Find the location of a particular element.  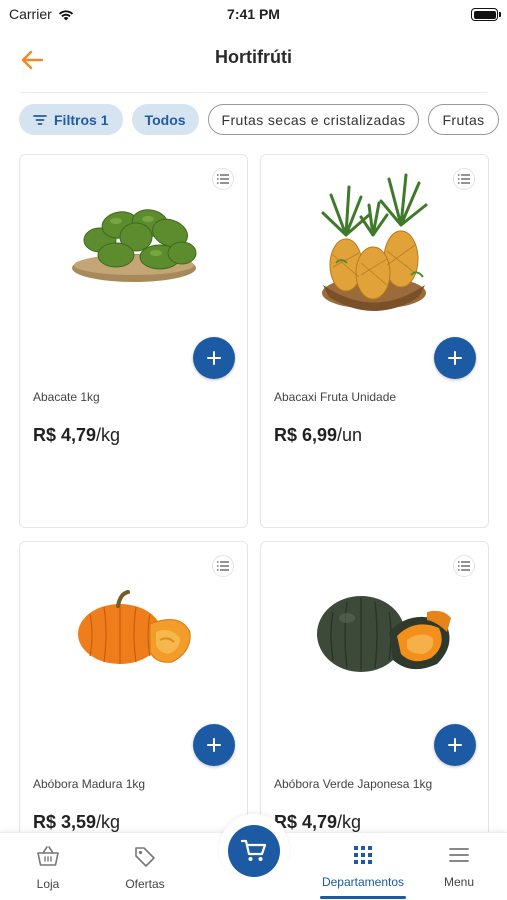

filter-icon is located at coordinates (40, 119).